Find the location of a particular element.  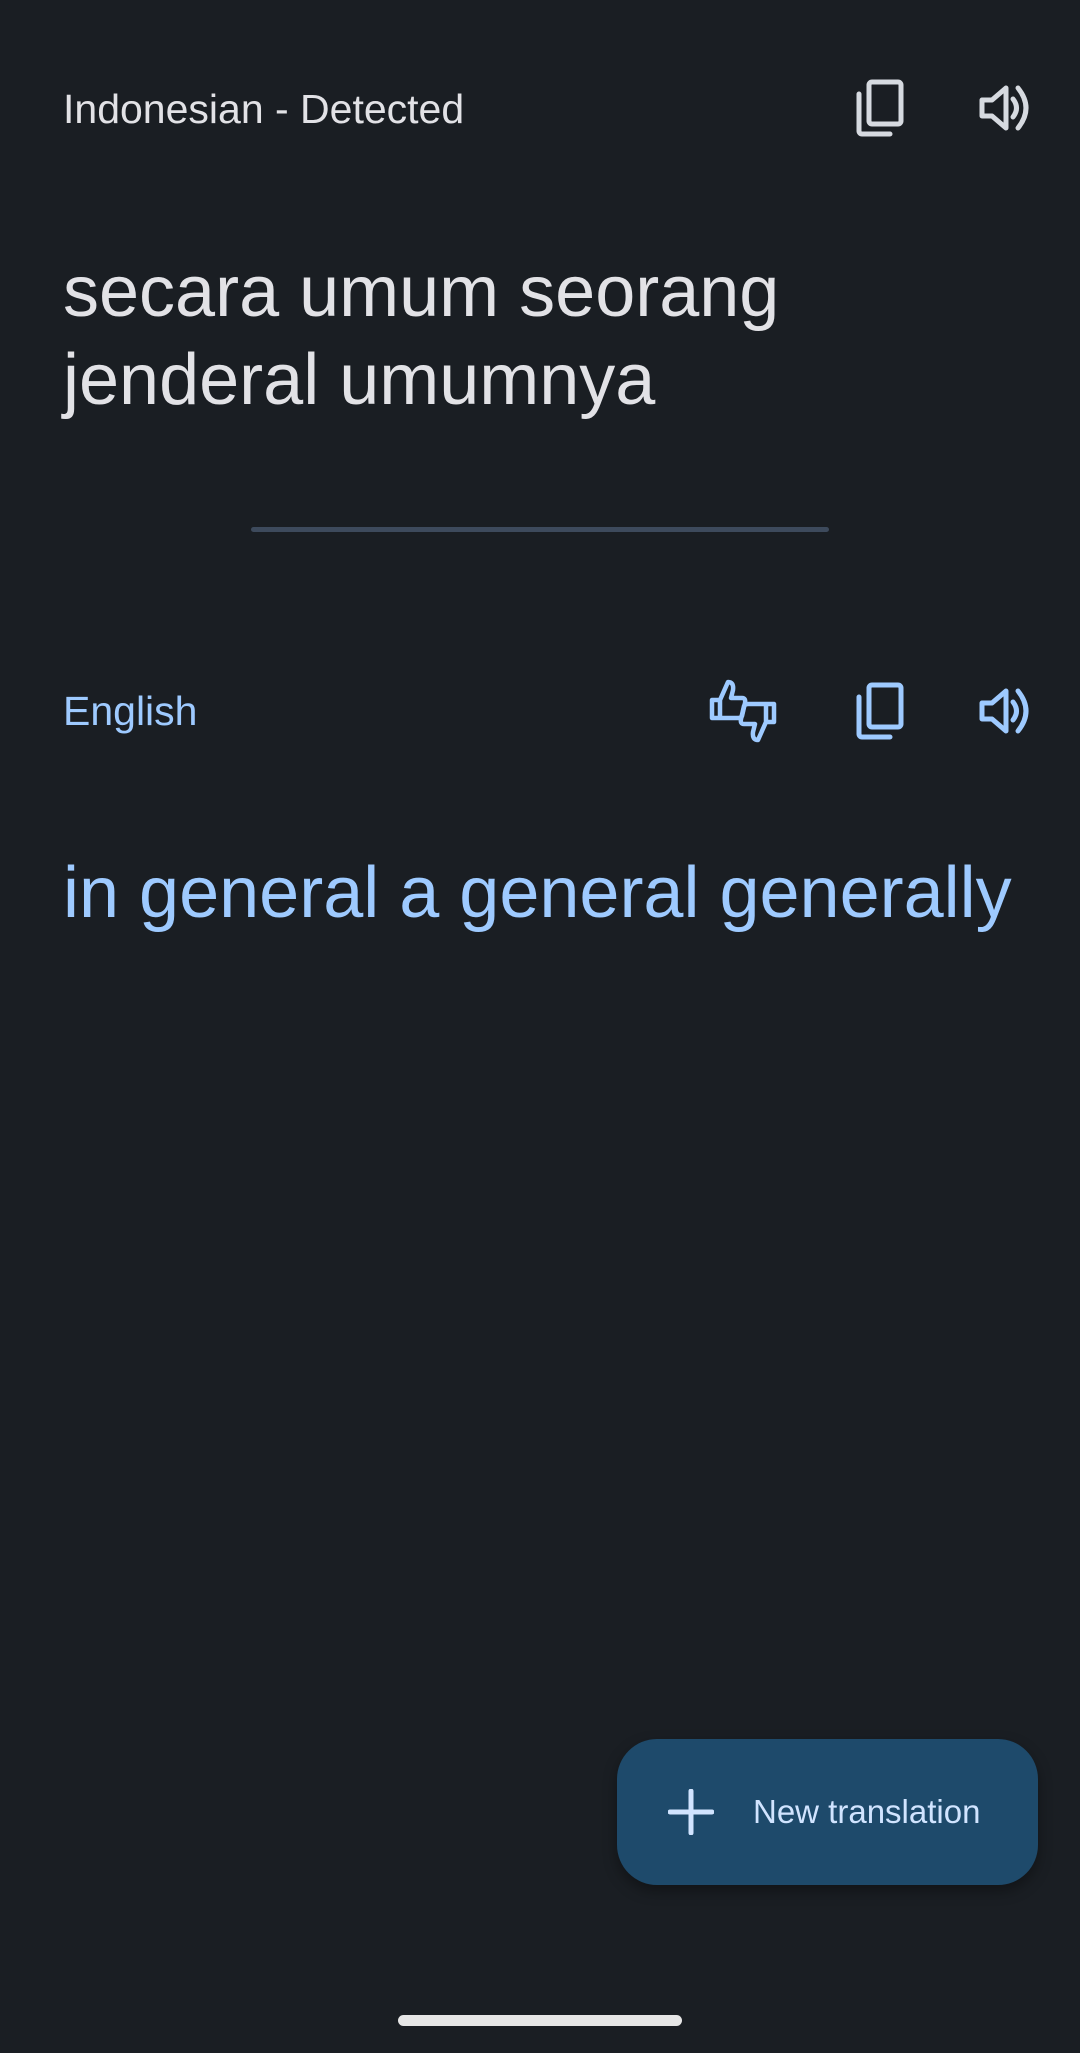

target-speak-button is located at coordinates (1005, 711).